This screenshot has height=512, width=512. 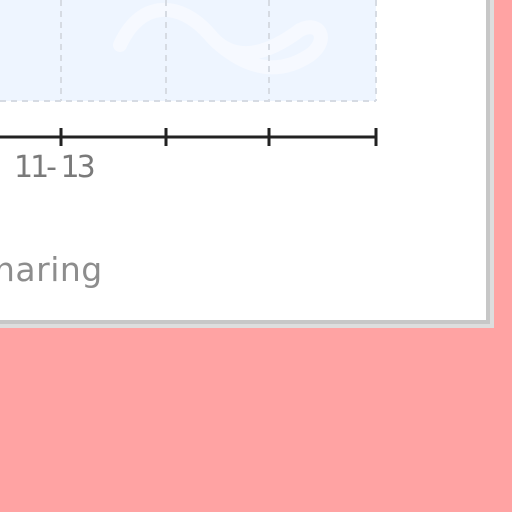 I want to click on x-tick-label: 11- 13, so click(x=55, y=167).